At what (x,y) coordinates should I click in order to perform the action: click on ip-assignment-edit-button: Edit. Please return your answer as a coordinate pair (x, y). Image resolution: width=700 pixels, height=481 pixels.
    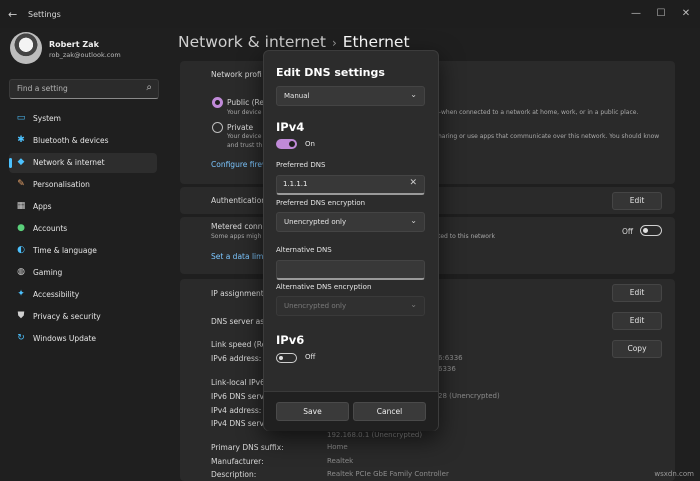
    Looking at the image, I should click on (637, 293).